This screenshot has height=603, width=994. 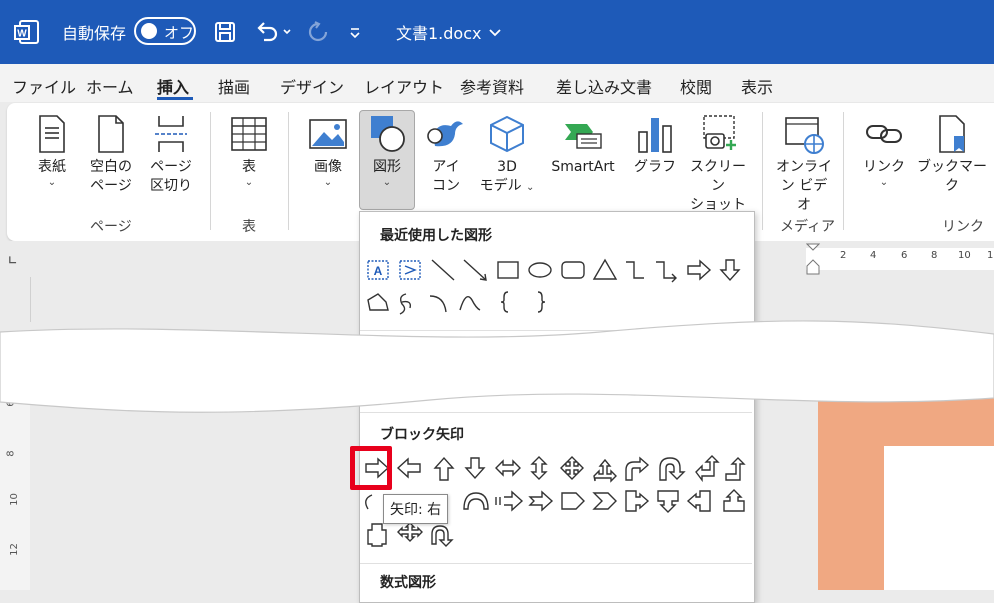 What do you see at coordinates (952, 176) in the screenshot?
I see `bookmark-label: ブックマーク` at bounding box center [952, 176].